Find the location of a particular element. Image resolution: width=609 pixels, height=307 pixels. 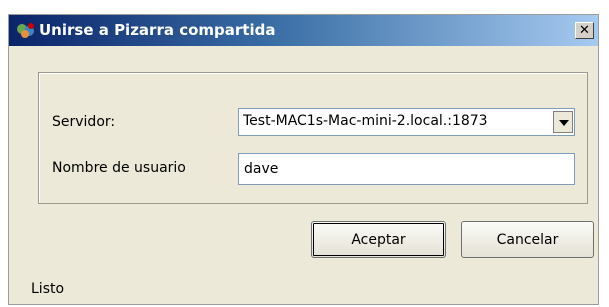

close-icon: ✕ is located at coordinates (584, 30).